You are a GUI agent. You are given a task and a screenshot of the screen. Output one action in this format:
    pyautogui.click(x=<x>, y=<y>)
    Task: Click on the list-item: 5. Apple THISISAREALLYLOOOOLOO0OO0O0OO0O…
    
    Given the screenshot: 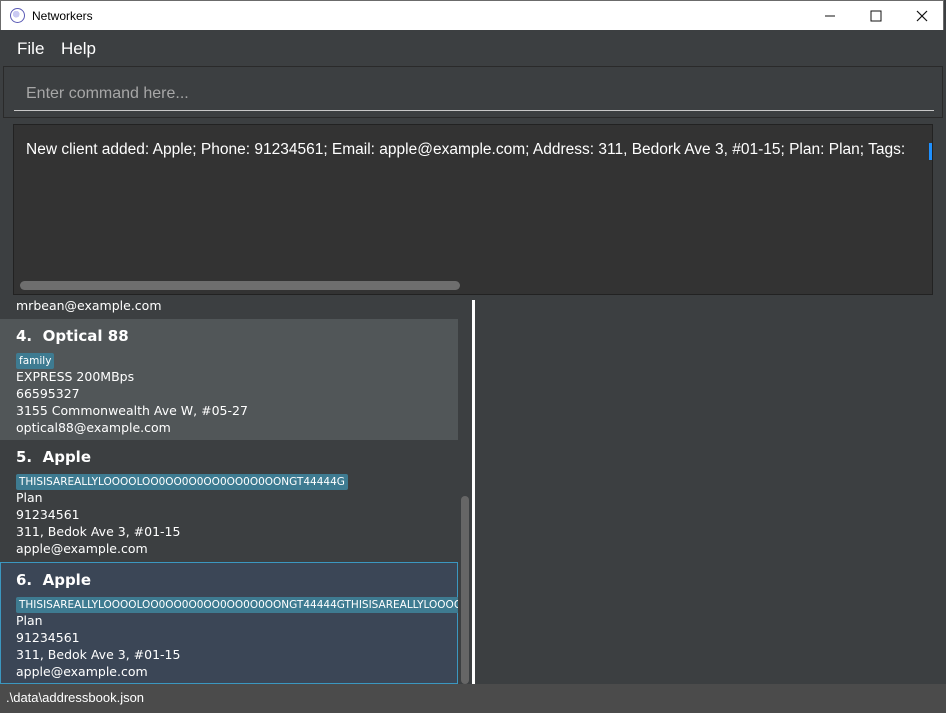 What is the action you would take?
    pyautogui.click(x=229, y=500)
    